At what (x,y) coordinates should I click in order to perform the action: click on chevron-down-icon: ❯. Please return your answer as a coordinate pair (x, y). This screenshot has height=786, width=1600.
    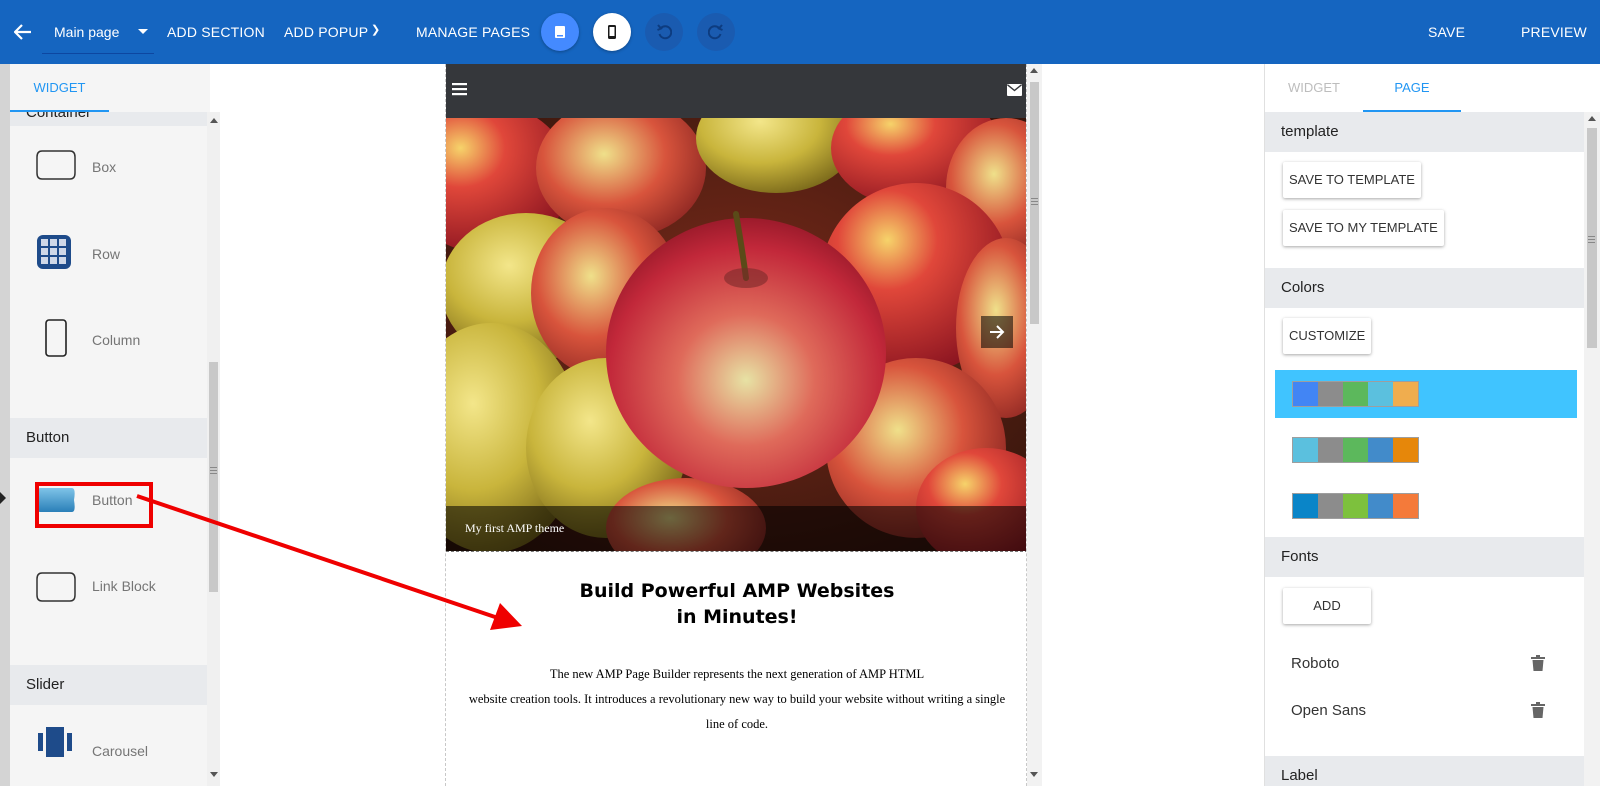
    Looking at the image, I should click on (376, 30).